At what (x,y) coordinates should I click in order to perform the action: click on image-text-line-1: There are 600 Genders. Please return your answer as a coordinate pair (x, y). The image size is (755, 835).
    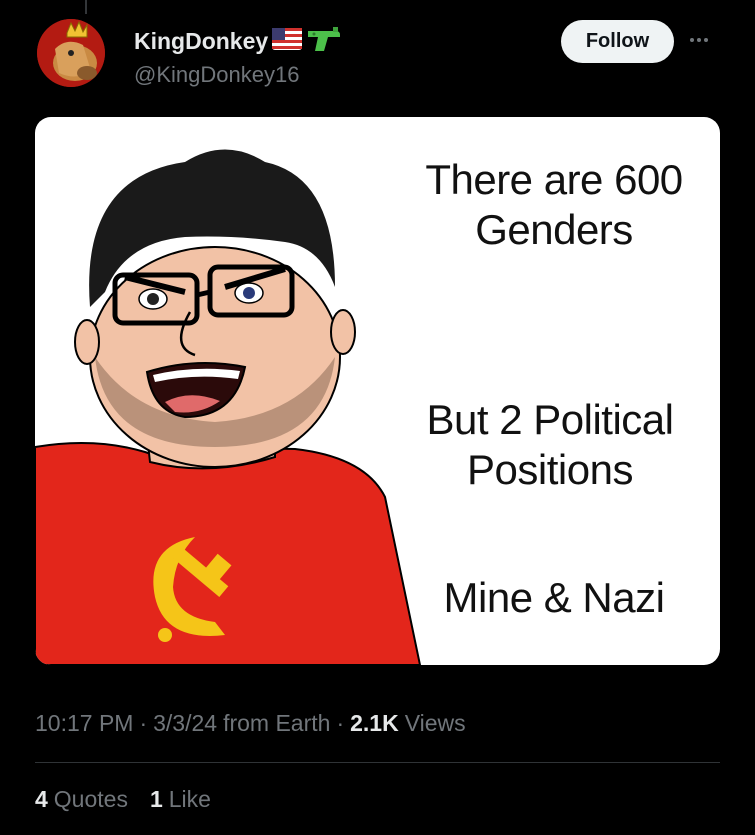
    Looking at the image, I should click on (554, 204).